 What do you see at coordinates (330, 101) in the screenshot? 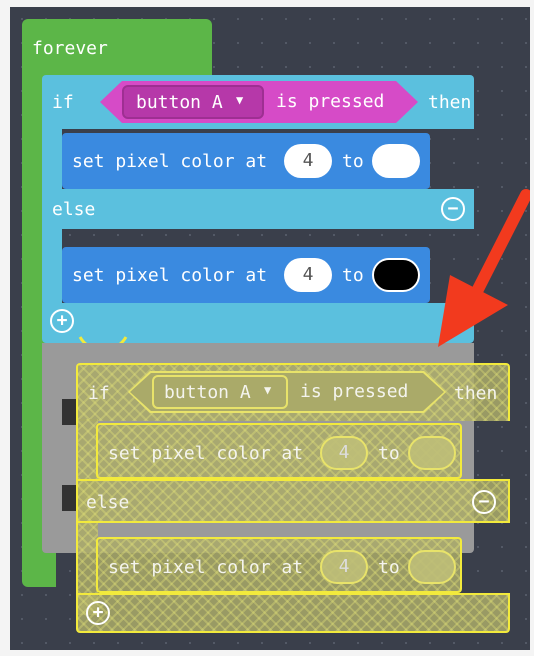
I see `condition-suffix: is pressed` at bounding box center [330, 101].